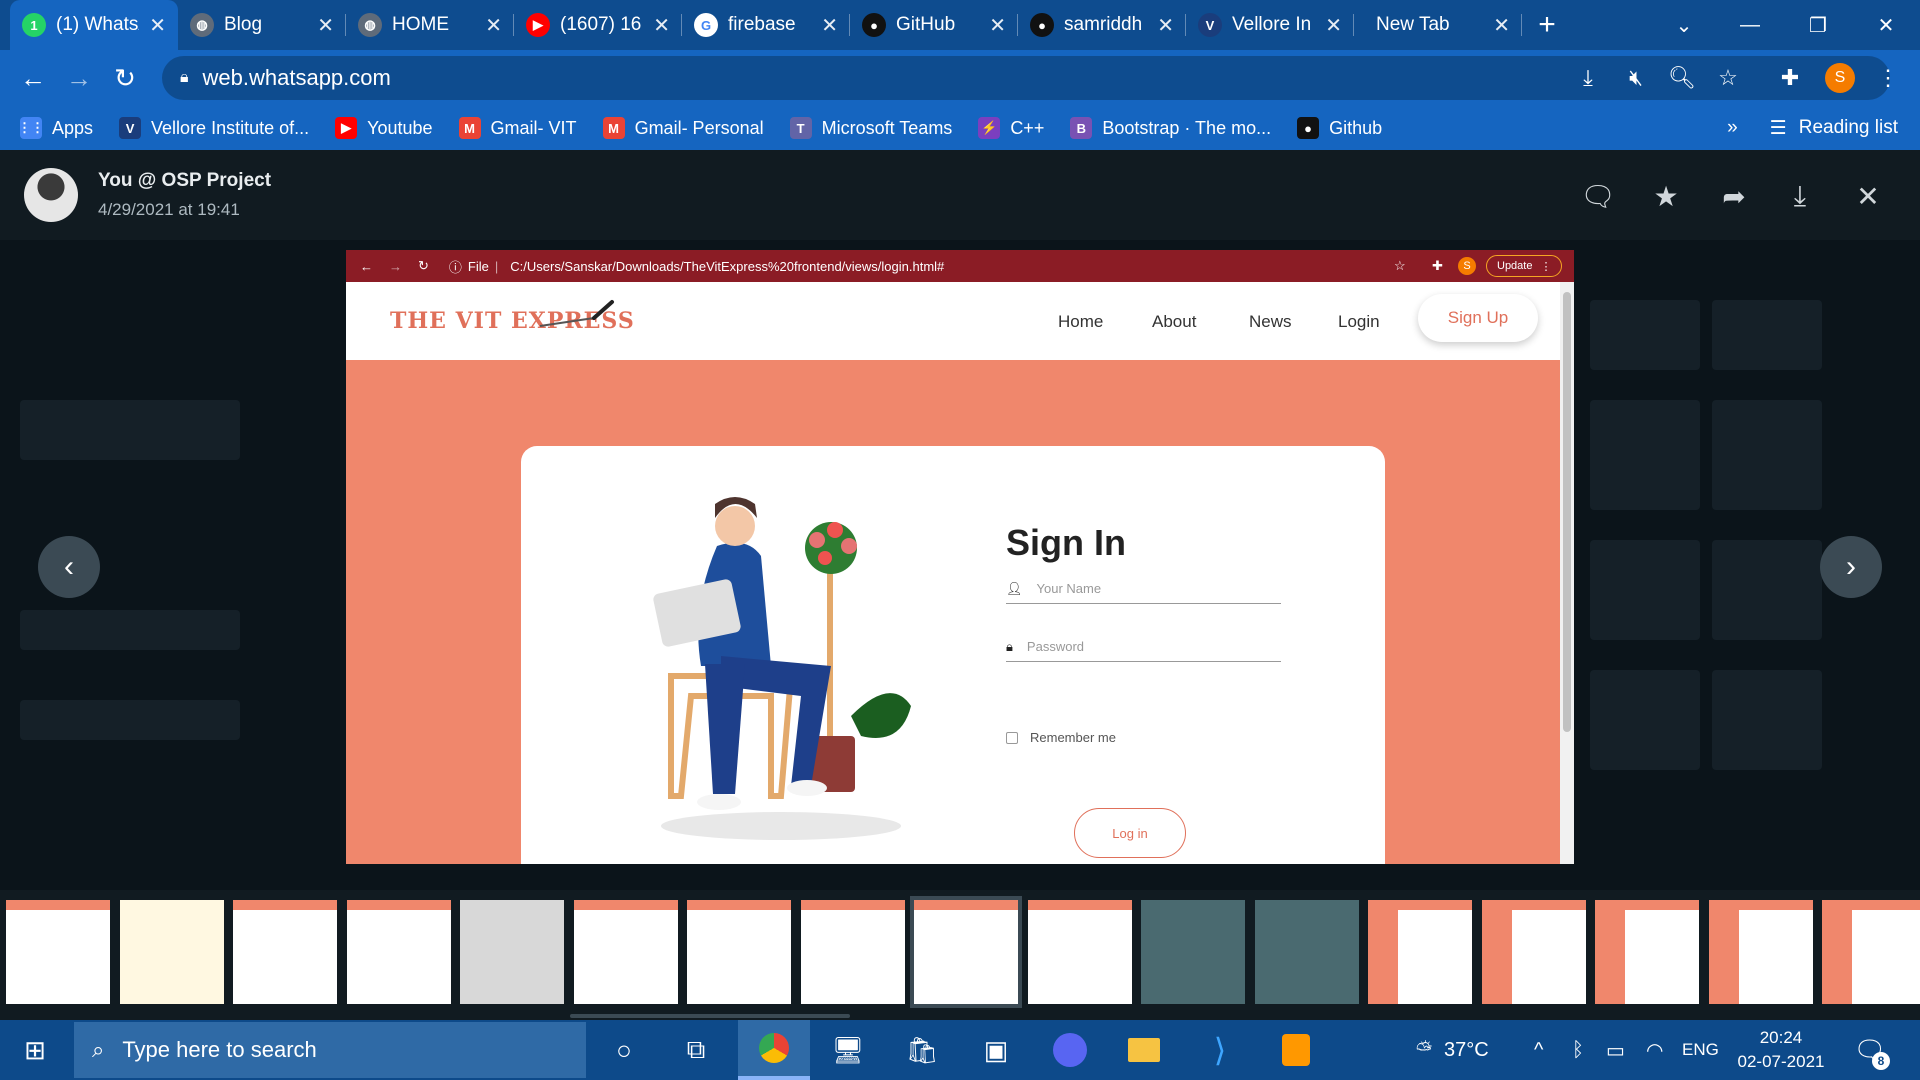  What do you see at coordinates (384, 128) in the screenshot?
I see `bookmark-item: ▶ Youtube` at bounding box center [384, 128].